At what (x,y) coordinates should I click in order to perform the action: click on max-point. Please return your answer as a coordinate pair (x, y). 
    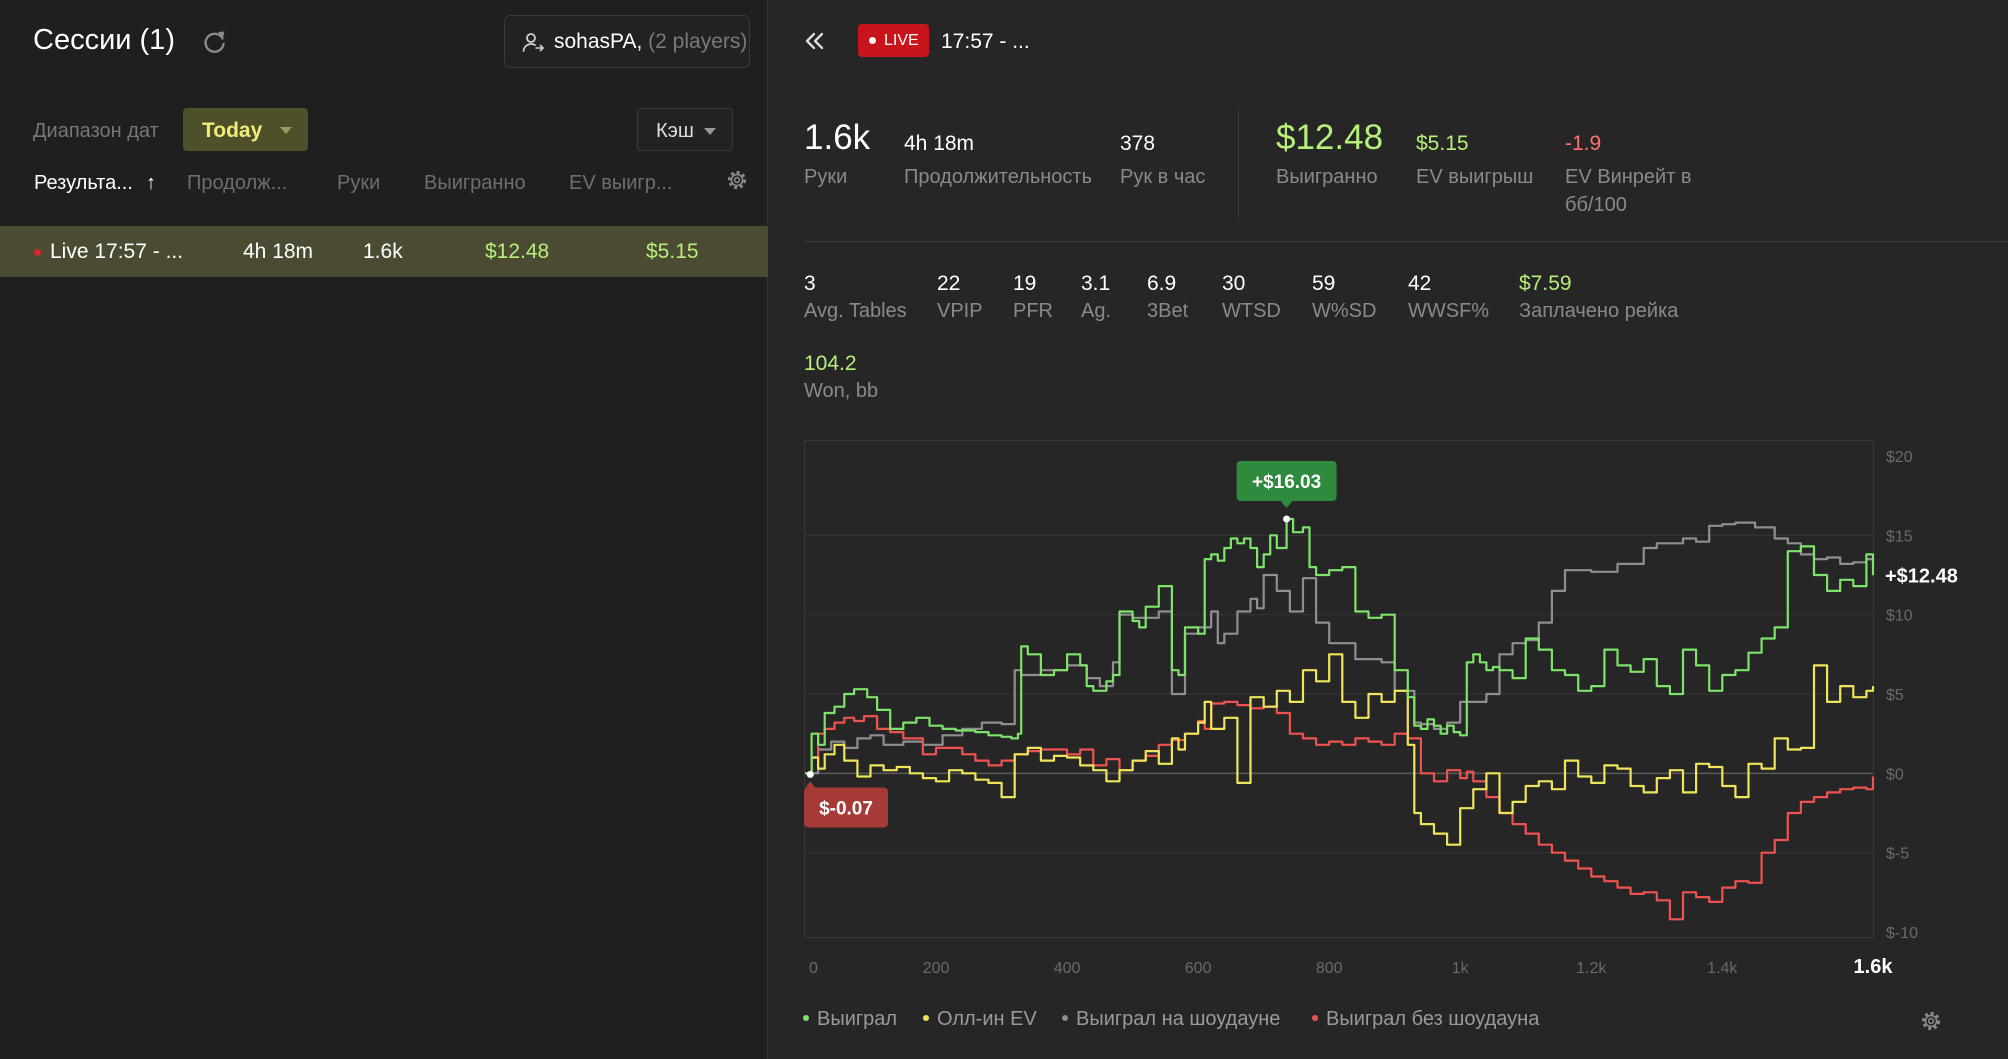
    Looking at the image, I should click on (1287, 519).